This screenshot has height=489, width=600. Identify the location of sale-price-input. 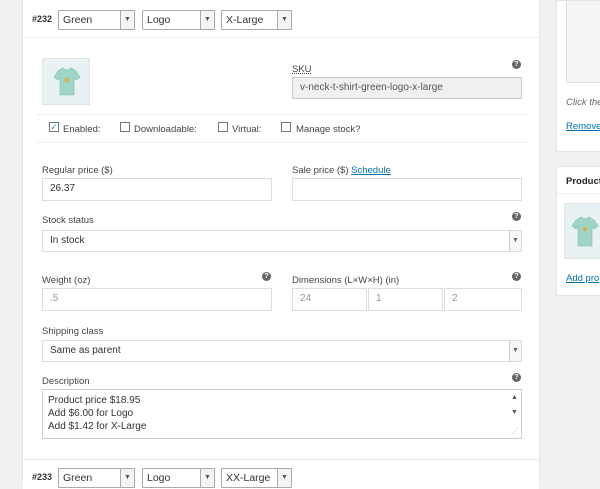
(407, 189).